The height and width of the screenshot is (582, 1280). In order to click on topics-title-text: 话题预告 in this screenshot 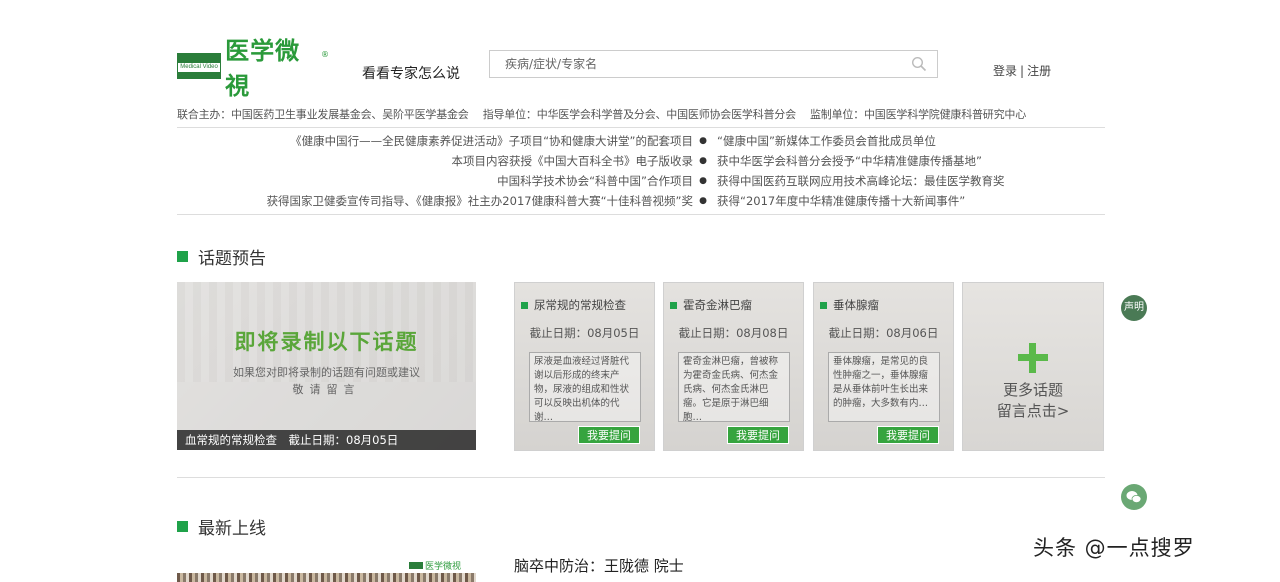, I will do `click(232, 259)`.